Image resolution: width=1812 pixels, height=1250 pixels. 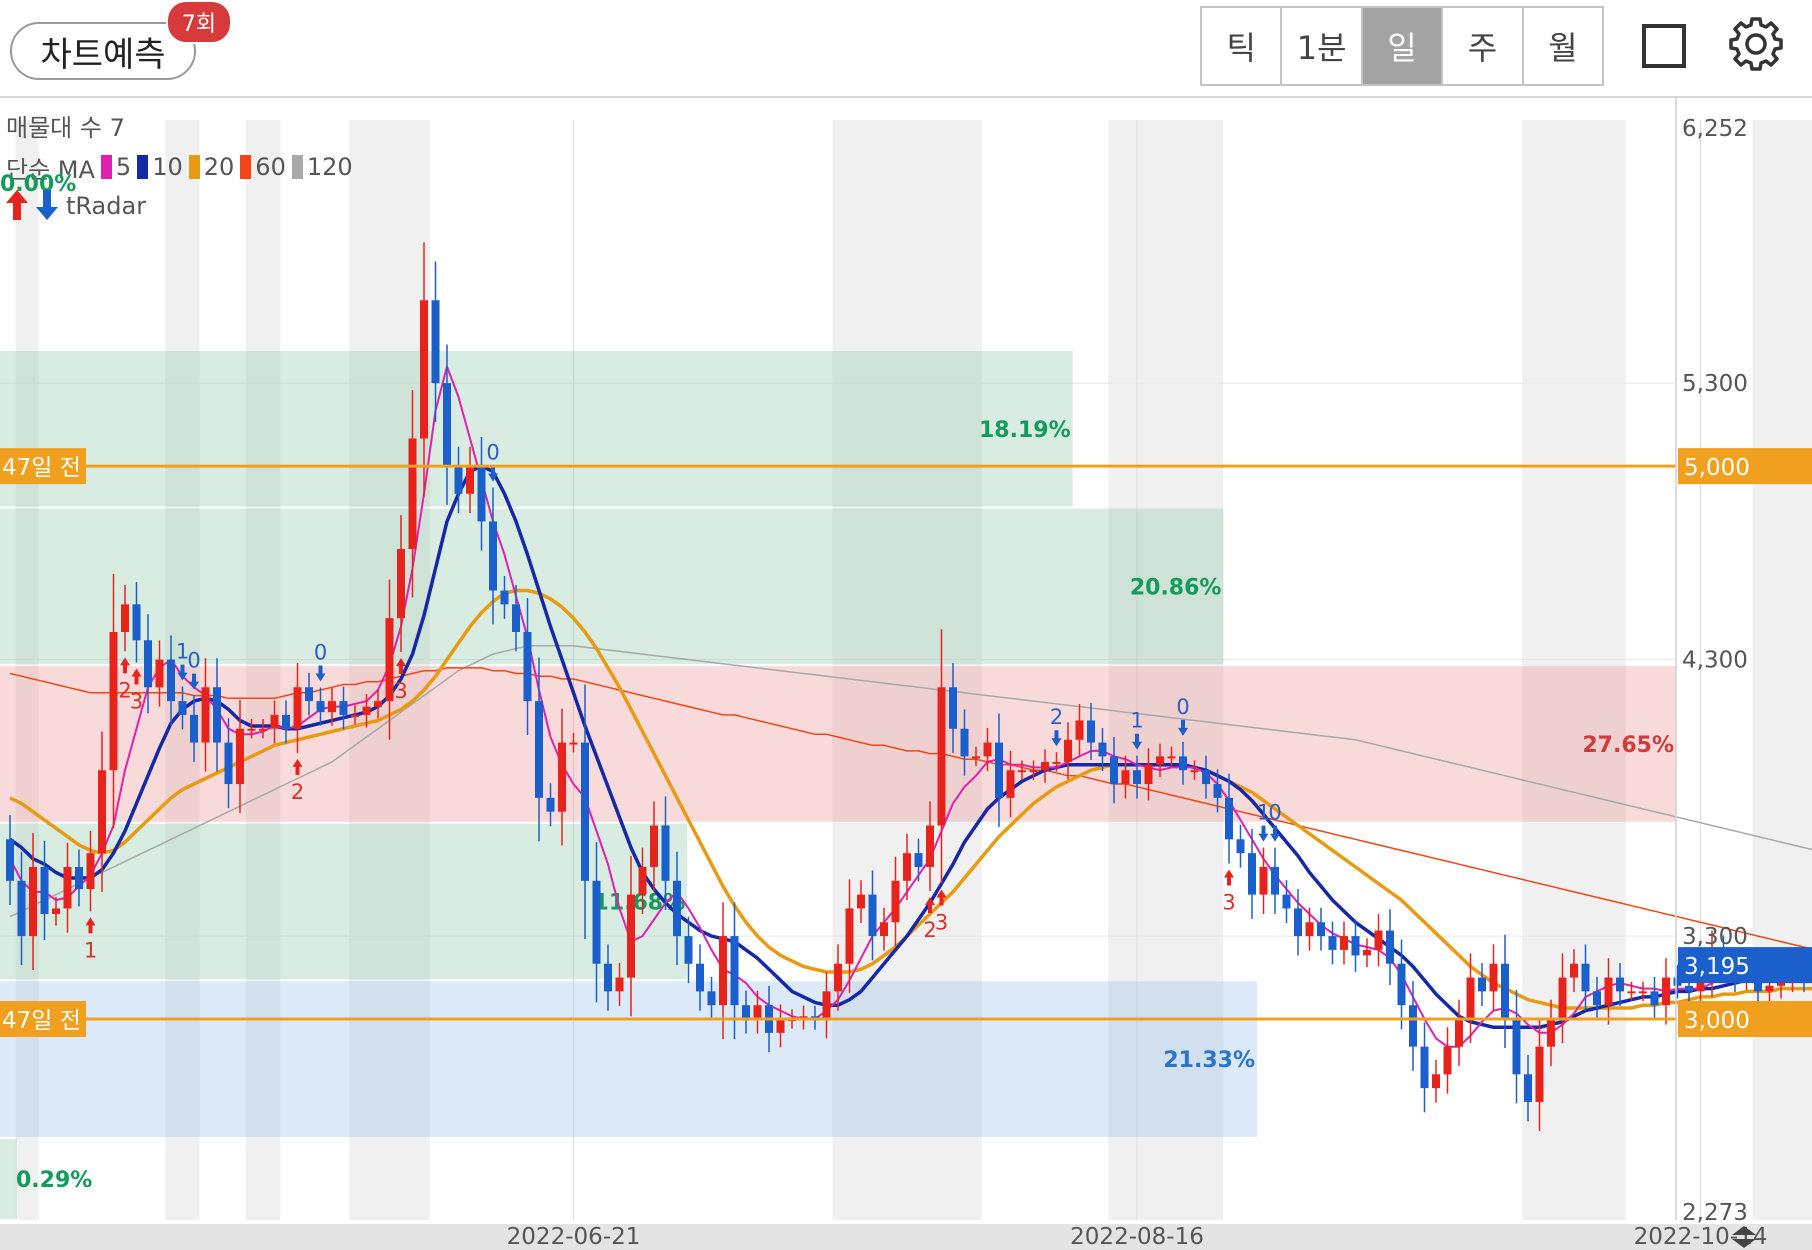 I want to click on scroll-updown-icon, so click(x=1744, y=1237).